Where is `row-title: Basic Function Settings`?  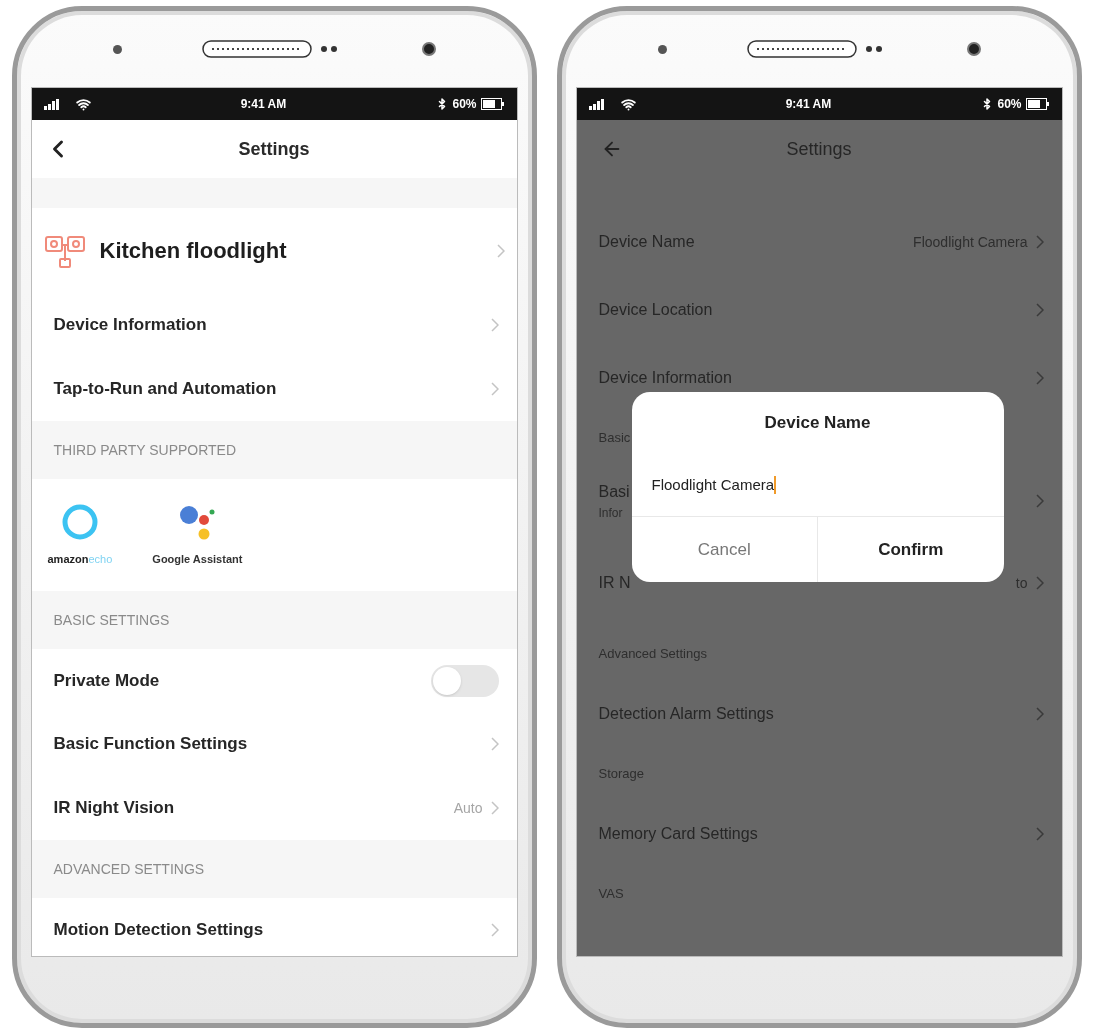
row-title: Basic Function Settings is located at coordinates (150, 744).